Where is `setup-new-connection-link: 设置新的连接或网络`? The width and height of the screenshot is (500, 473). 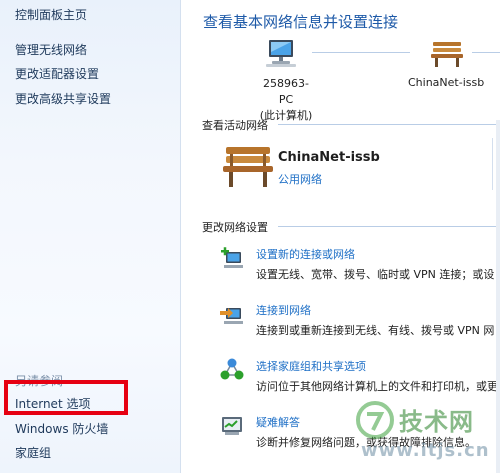 setup-new-connection-link: 设置新的连接或网络 is located at coordinates (305, 254).